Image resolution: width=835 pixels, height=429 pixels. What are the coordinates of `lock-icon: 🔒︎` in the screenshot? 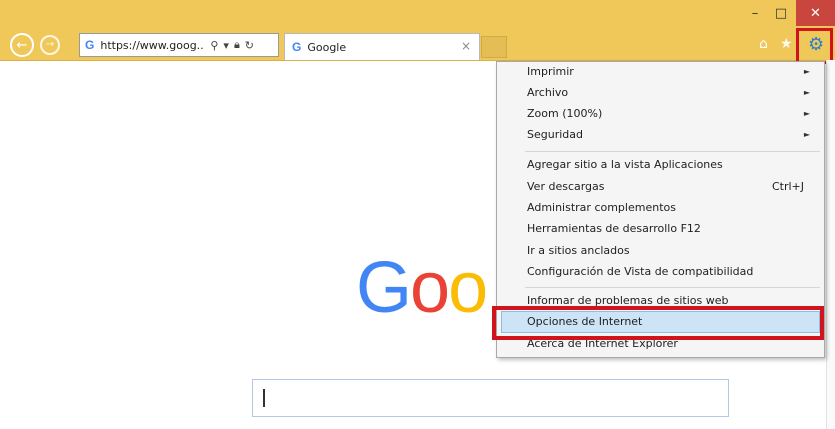 It's located at (237, 45).